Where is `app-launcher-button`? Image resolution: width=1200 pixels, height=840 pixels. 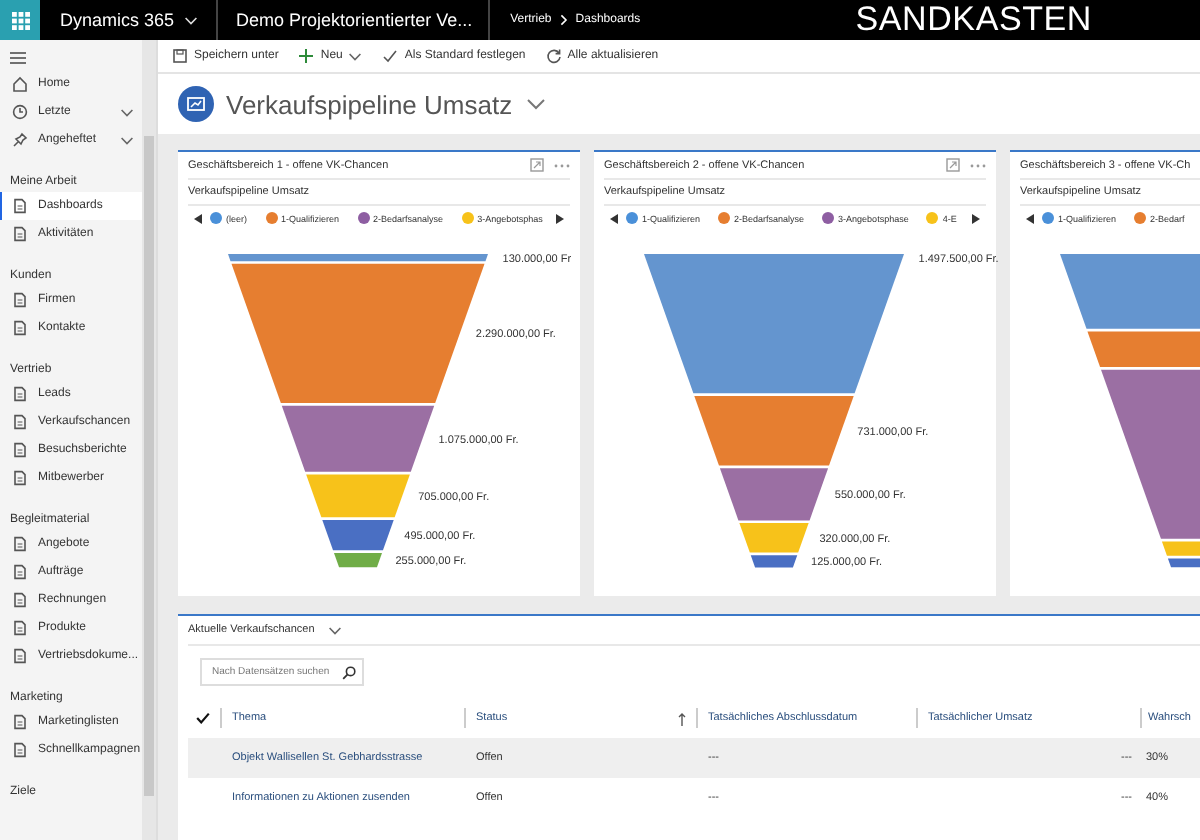
app-launcher-button is located at coordinates (20, 20).